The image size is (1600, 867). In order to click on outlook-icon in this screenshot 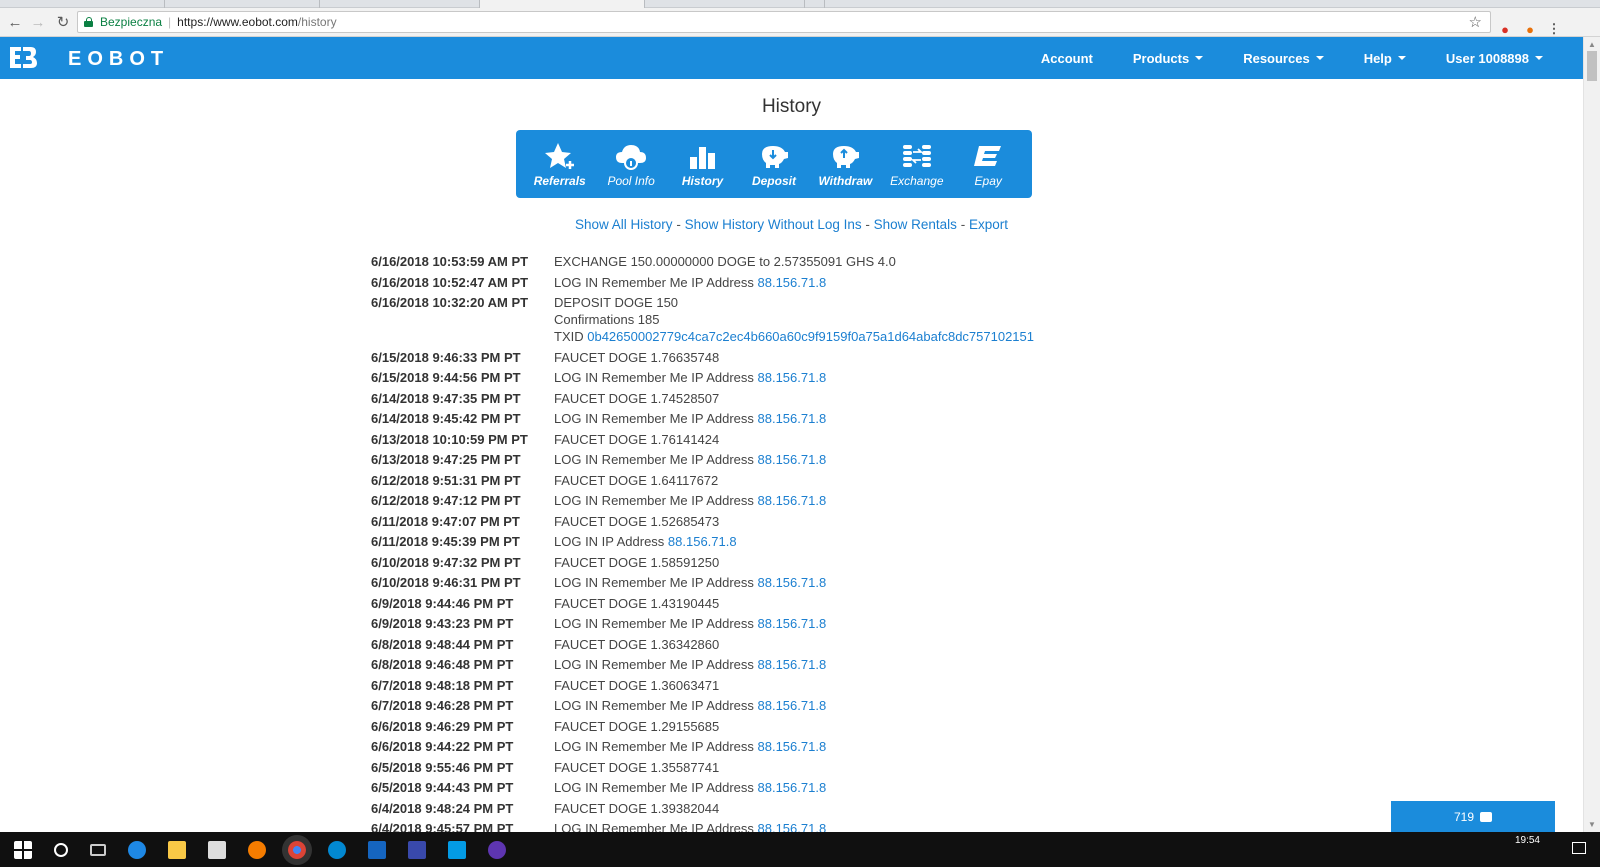, I will do `click(377, 849)`.